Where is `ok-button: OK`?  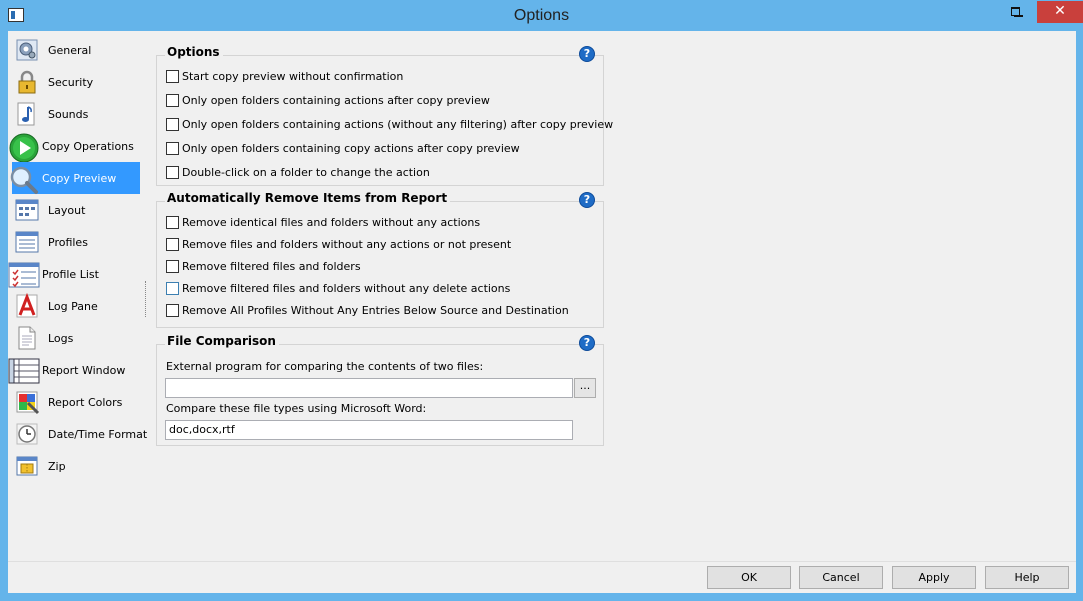
ok-button: OK is located at coordinates (749, 577).